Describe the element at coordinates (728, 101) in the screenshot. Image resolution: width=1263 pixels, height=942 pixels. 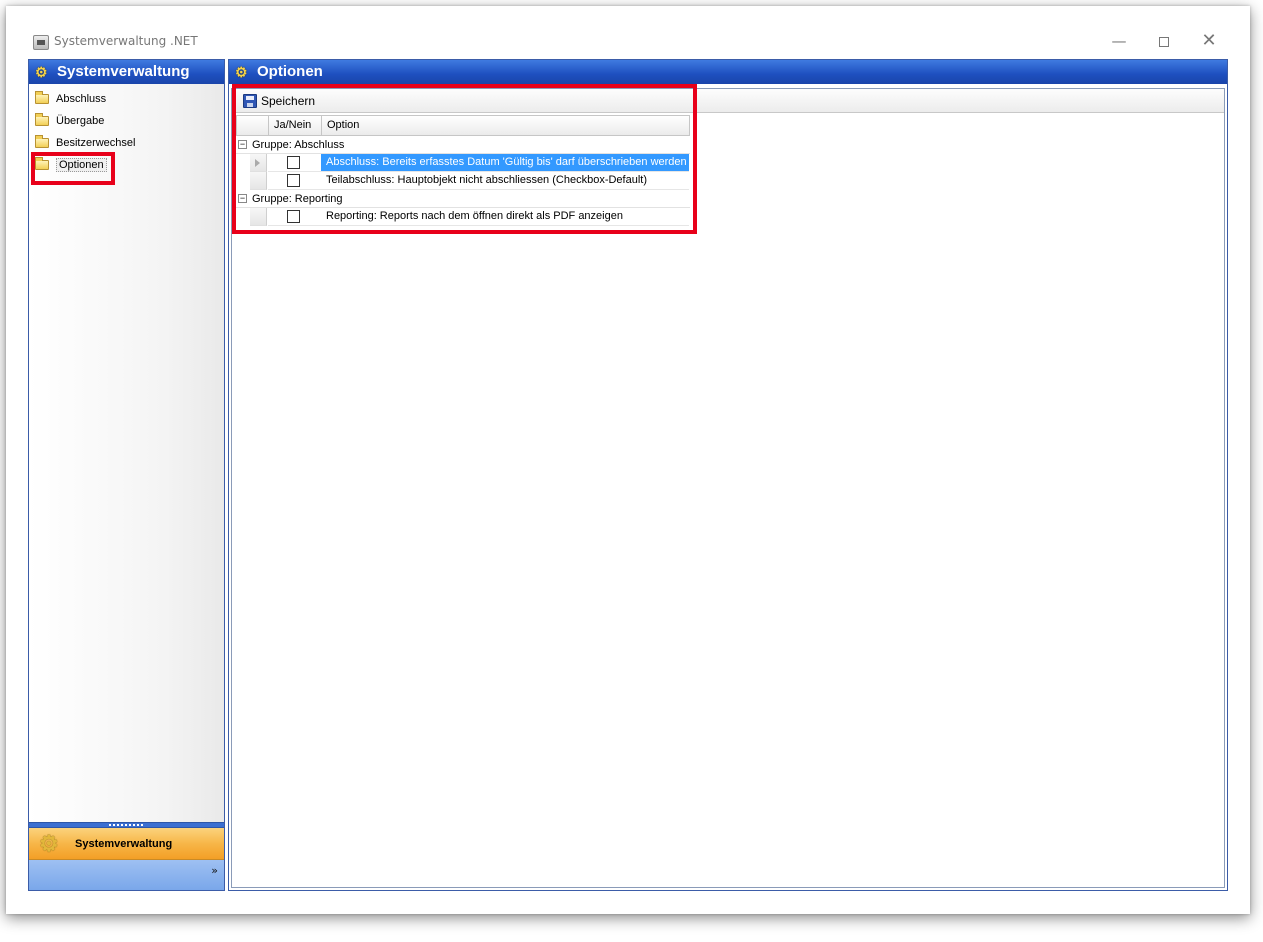
I see `toolbar: Speichern` at that location.